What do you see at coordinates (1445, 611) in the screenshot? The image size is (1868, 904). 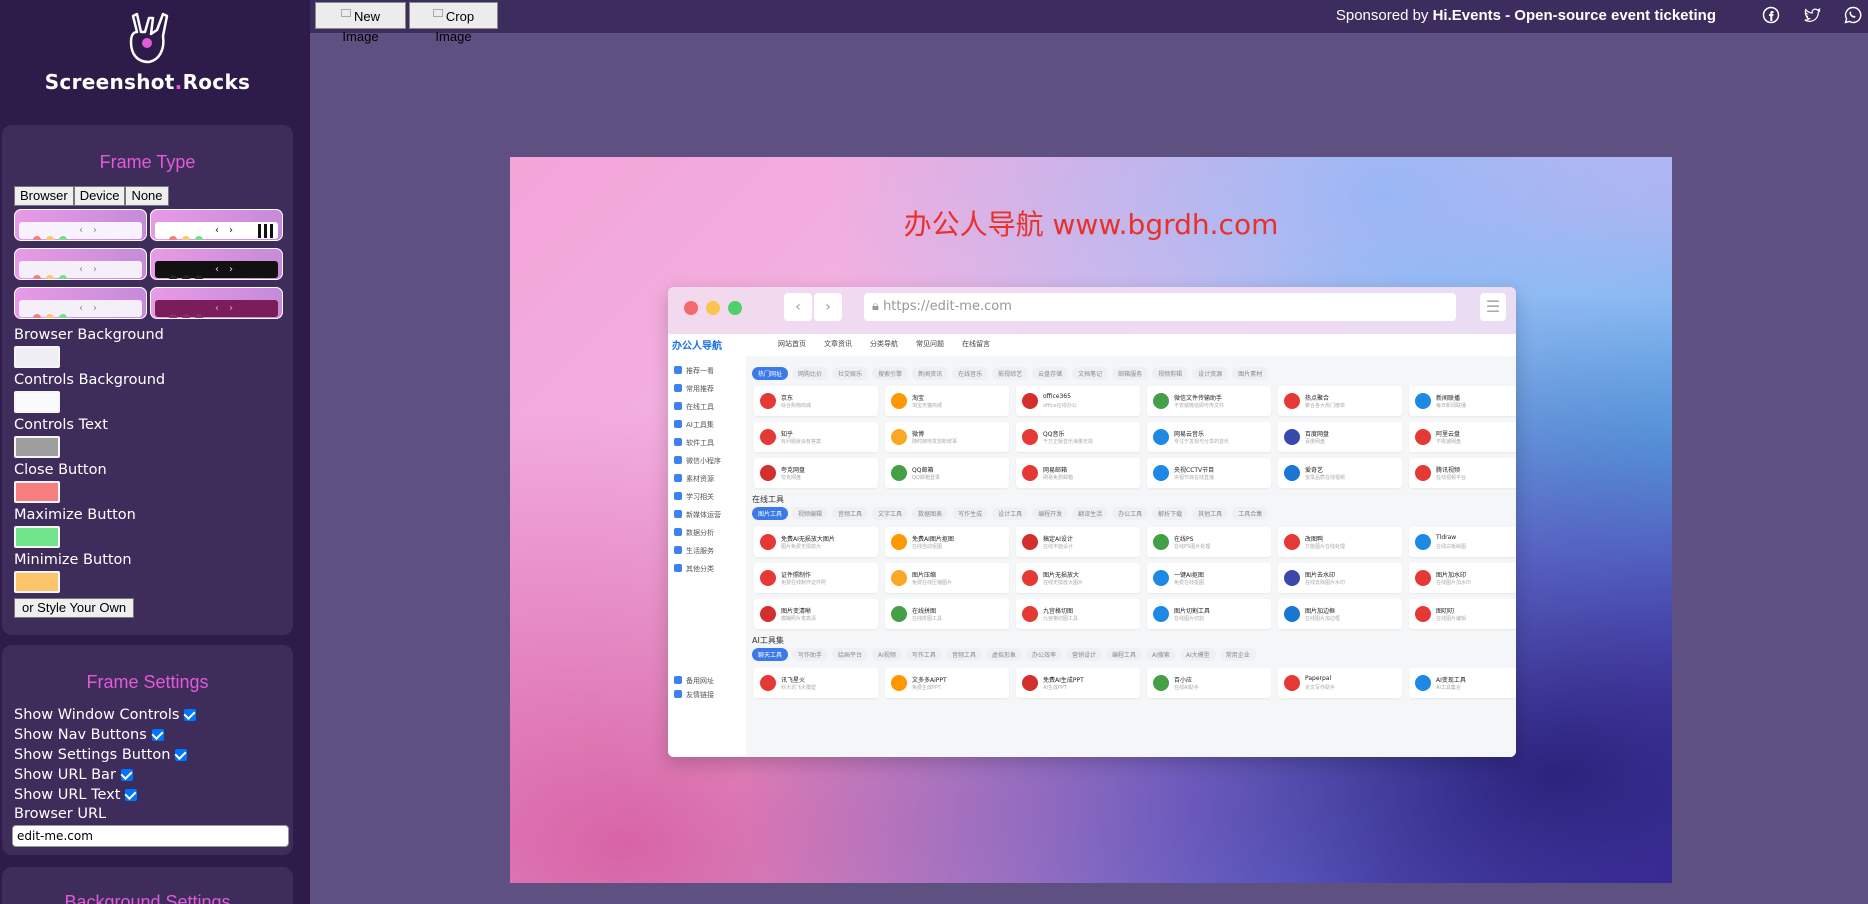 I see `site-card-title: 图叨叨` at bounding box center [1445, 611].